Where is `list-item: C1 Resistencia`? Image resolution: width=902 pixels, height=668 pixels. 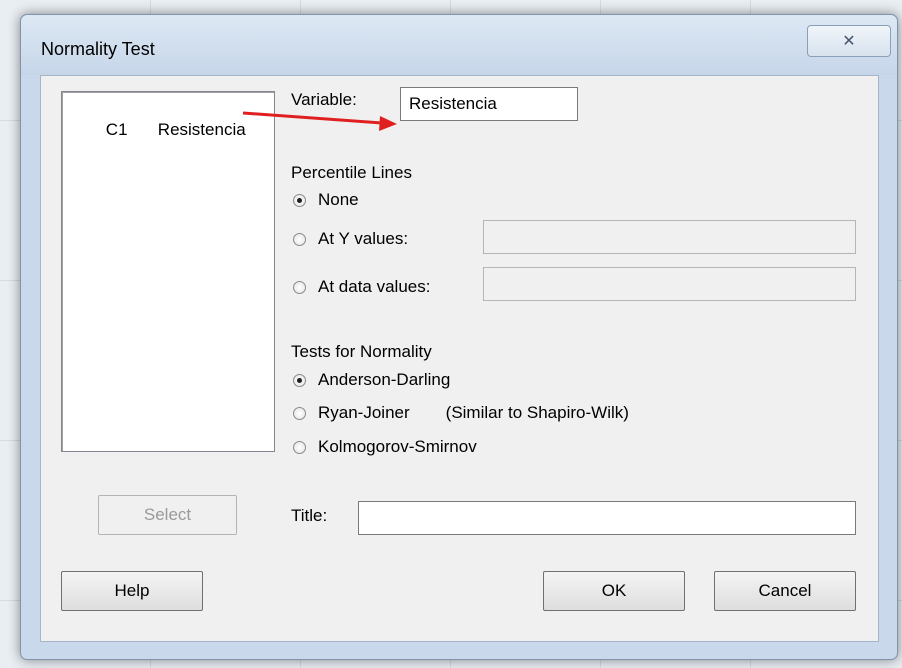
list-item: C1 Resistencia is located at coordinates (157, 130).